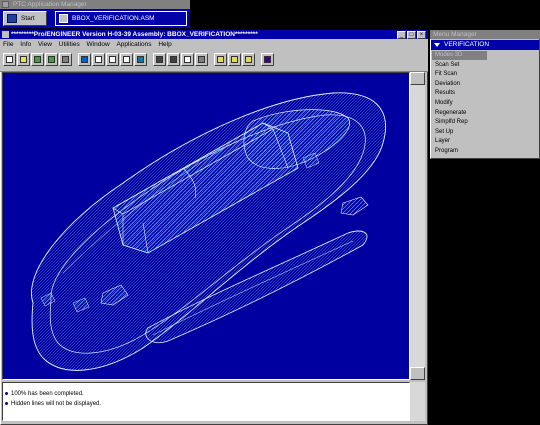 The width and height of the screenshot is (540, 425). What do you see at coordinates (12, 18) in the screenshot?
I see `start-icon` at bounding box center [12, 18].